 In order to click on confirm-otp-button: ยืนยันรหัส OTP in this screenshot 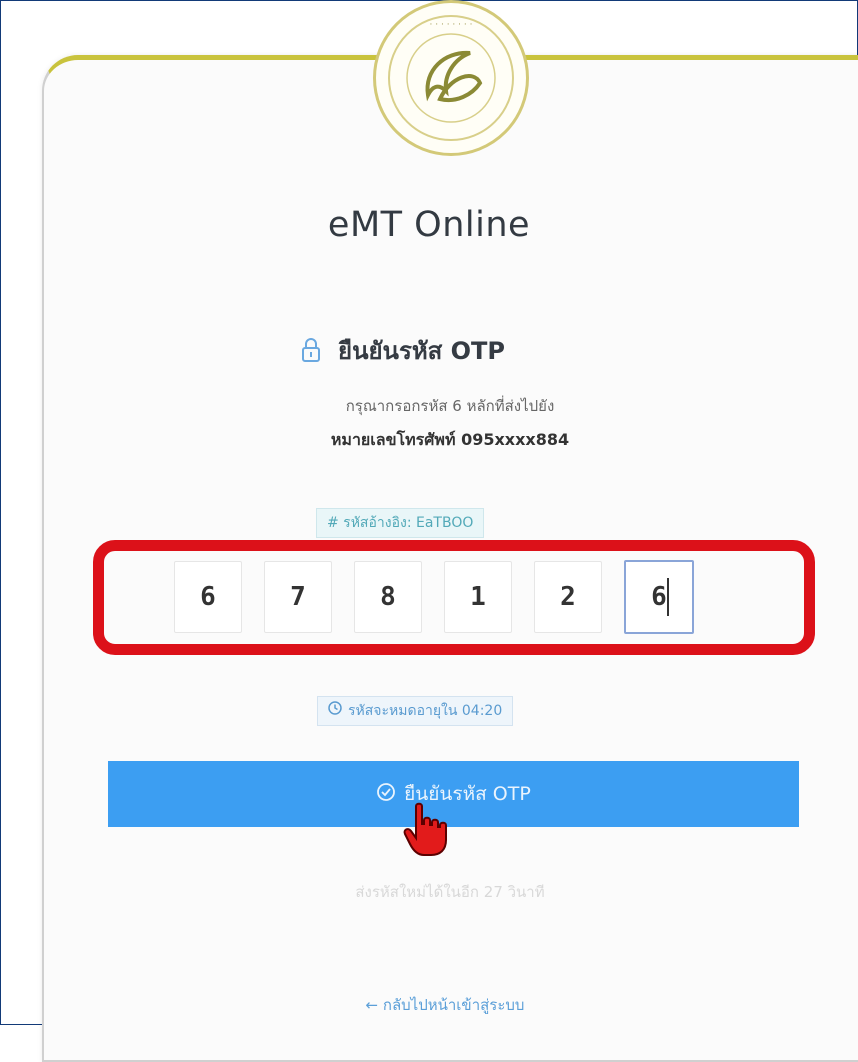, I will do `click(453, 794)`.